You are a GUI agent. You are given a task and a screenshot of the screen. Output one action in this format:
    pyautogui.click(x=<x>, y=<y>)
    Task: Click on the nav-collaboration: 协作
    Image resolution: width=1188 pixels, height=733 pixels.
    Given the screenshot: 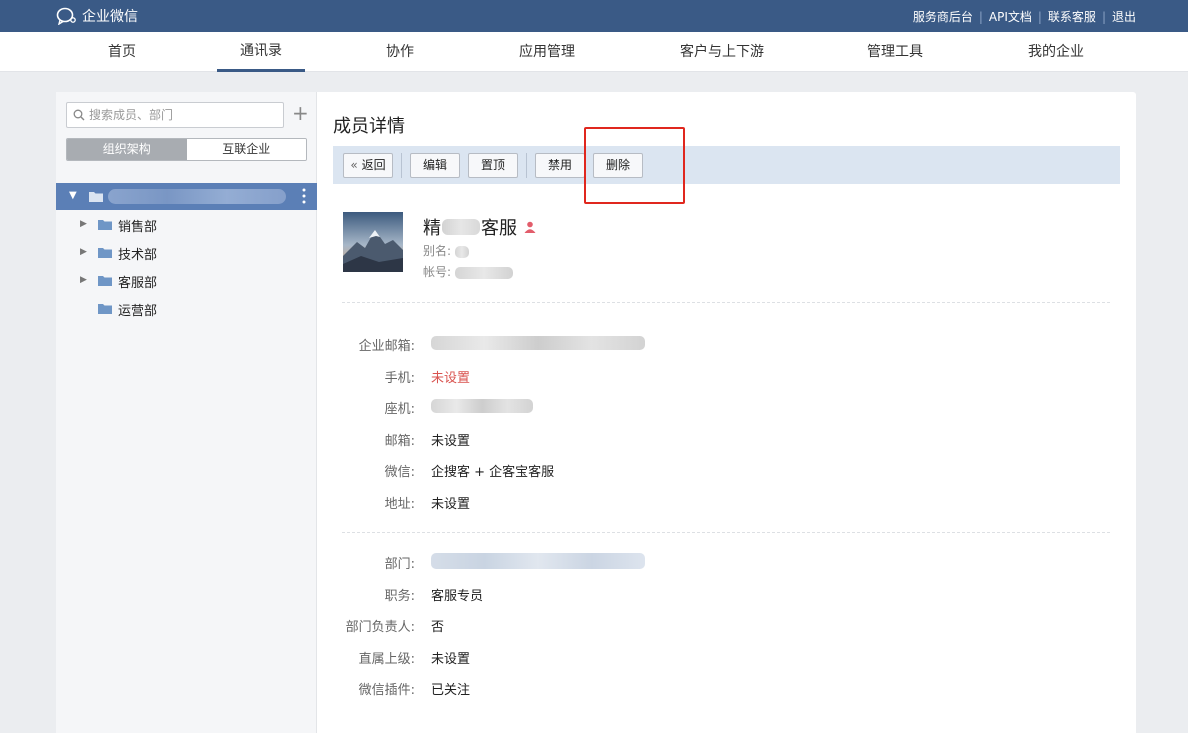 What is the action you would take?
    pyautogui.click(x=400, y=52)
    